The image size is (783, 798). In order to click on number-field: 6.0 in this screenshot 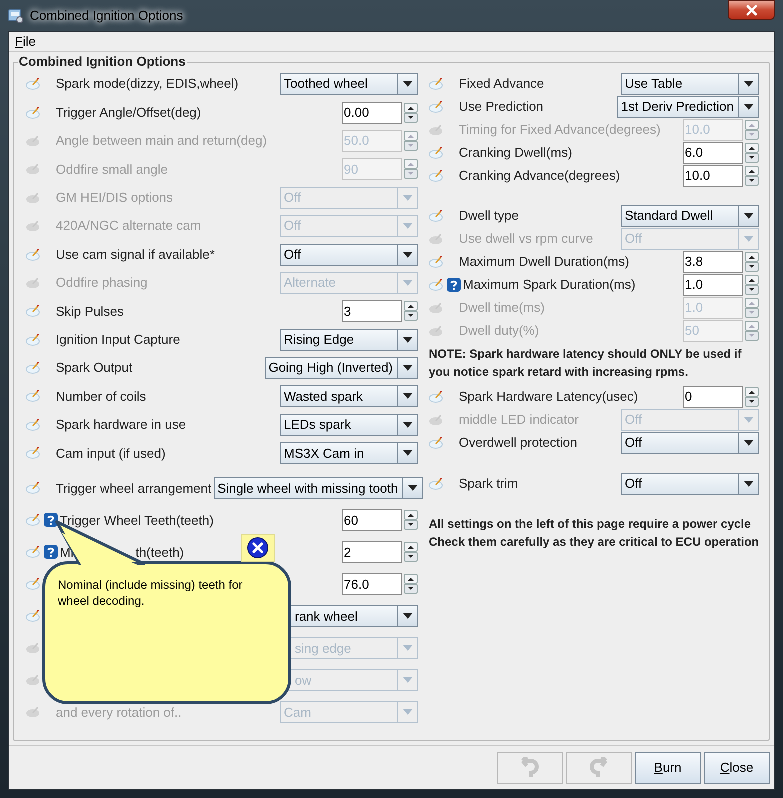, I will do `click(713, 153)`.